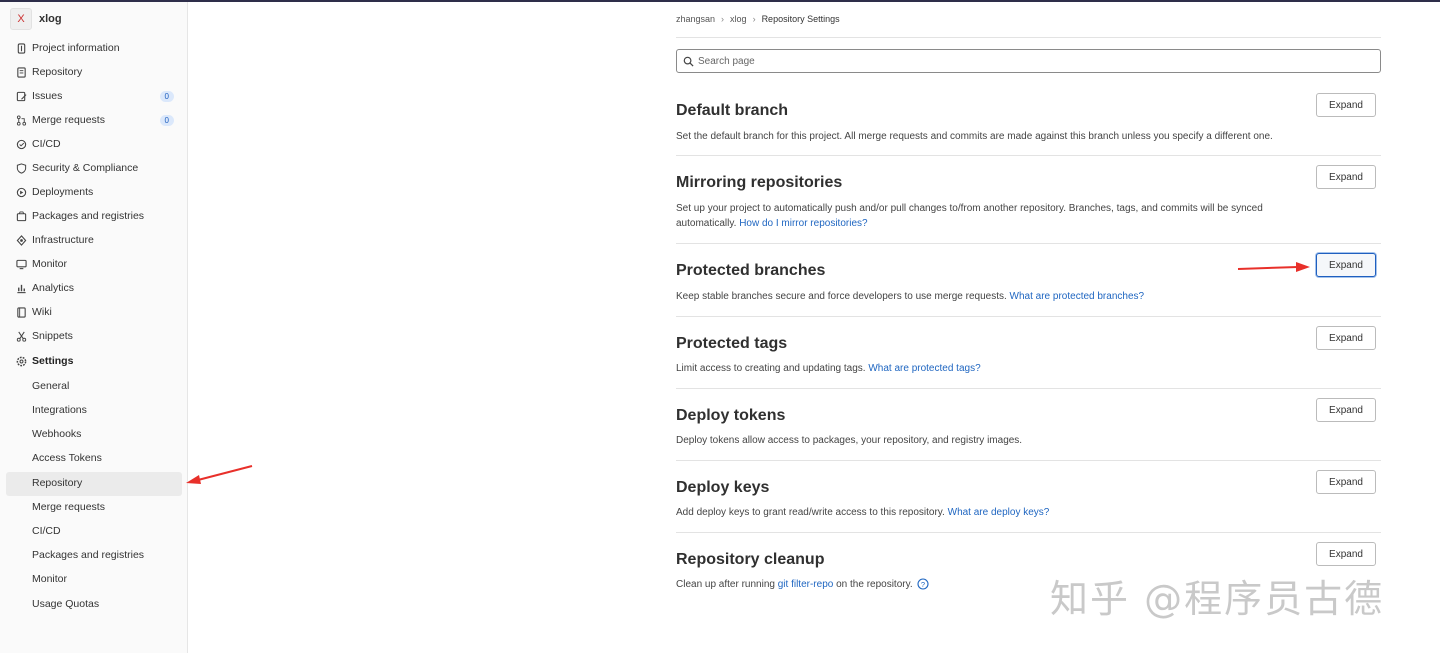 The image size is (1440, 653). Describe the element at coordinates (63, 192) in the screenshot. I see `sidebar-item-label: Deployments` at that location.